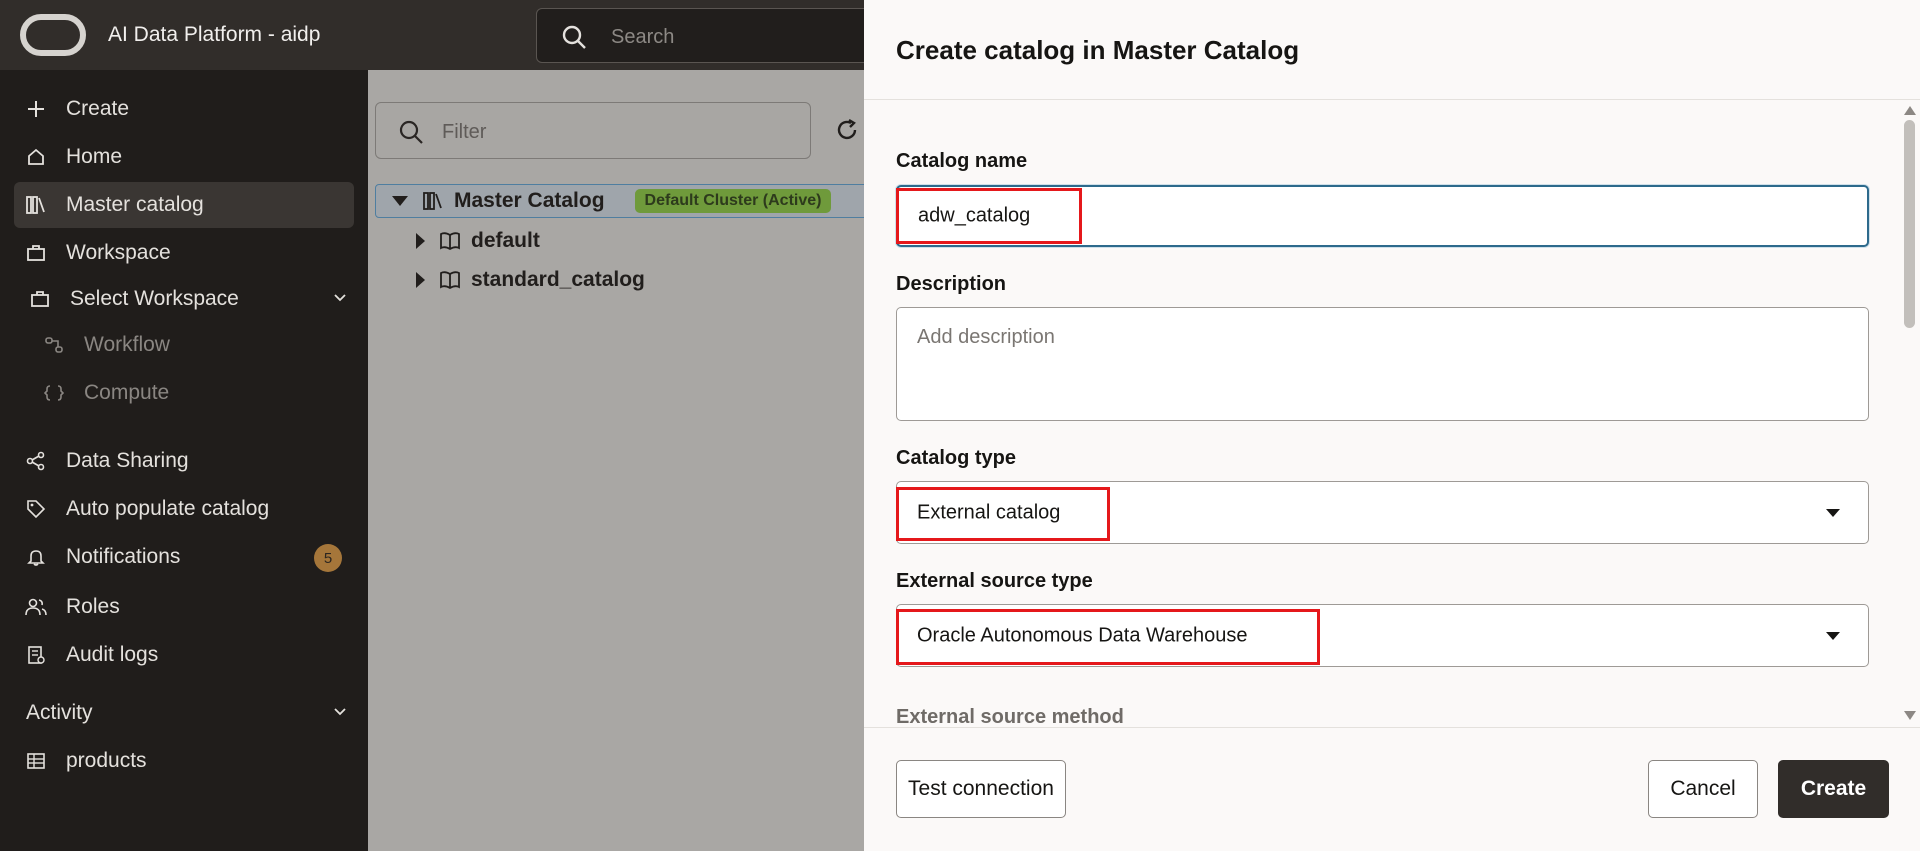 The height and width of the screenshot is (851, 1920). Describe the element at coordinates (464, 132) in the screenshot. I see `filter-placeholder: Filter` at that location.